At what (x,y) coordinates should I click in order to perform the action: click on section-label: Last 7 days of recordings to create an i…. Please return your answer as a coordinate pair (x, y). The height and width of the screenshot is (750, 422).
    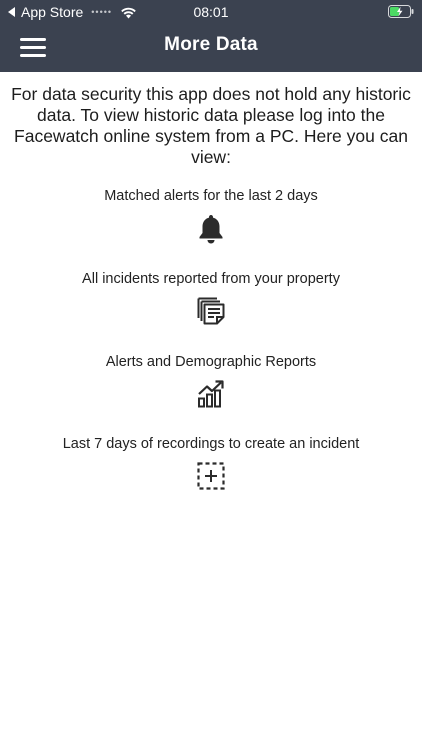
    Looking at the image, I should click on (211, 444).